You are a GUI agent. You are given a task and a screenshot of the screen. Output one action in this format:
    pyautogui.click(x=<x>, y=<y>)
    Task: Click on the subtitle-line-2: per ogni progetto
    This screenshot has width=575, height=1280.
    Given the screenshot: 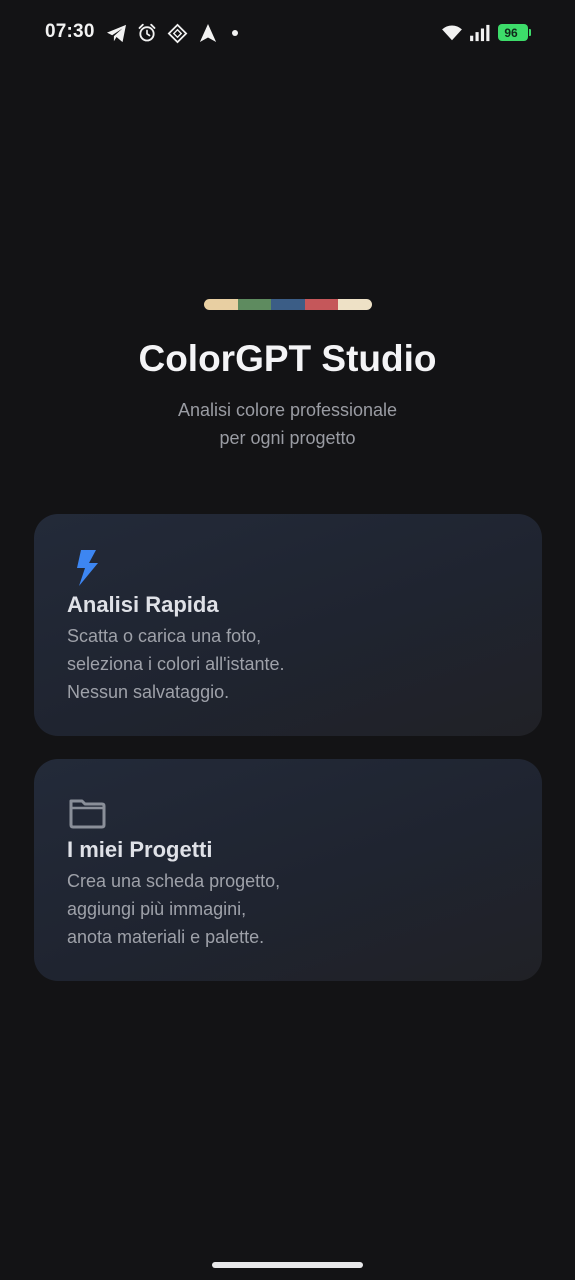 What is the action you would take?
    pyautogui.click(x=287, y=438)
    